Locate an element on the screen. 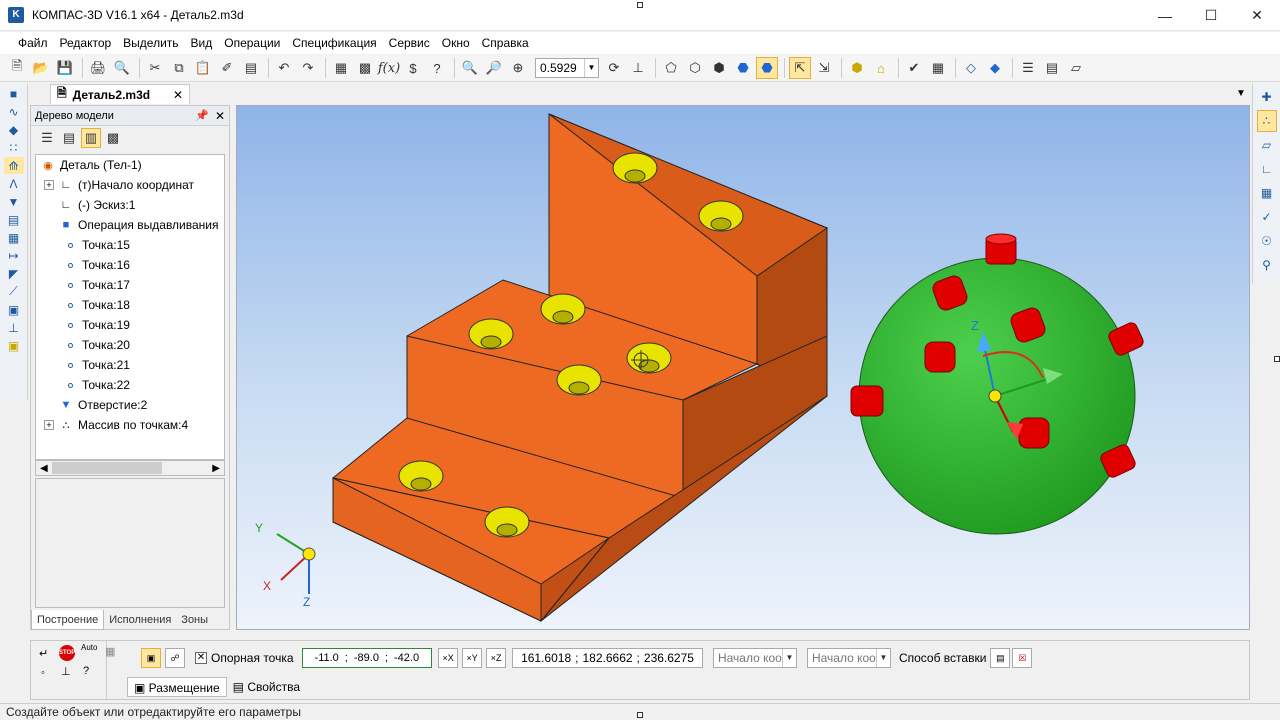 Image resolution: width=1280 pixels, height=720 pixels. library-manager-icon: ▩ is located at coordinates (365, 68).